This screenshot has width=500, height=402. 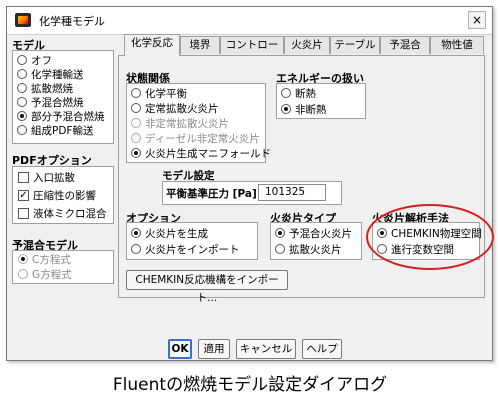 What do you see at coordinates (45, 88) in the screenshot?
I see `model-option-non-premixed: 拡散燃焼` at bounding box center [45, 88].